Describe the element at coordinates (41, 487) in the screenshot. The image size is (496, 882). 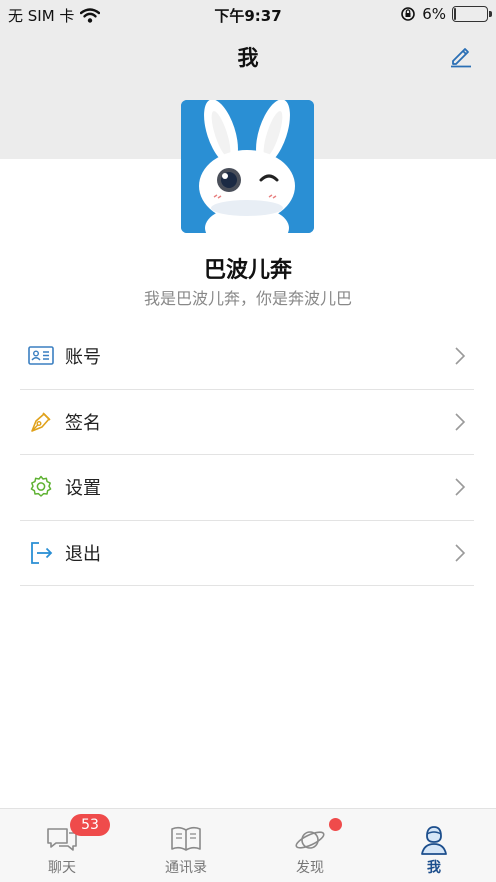
I see `gear-icon` at that location.